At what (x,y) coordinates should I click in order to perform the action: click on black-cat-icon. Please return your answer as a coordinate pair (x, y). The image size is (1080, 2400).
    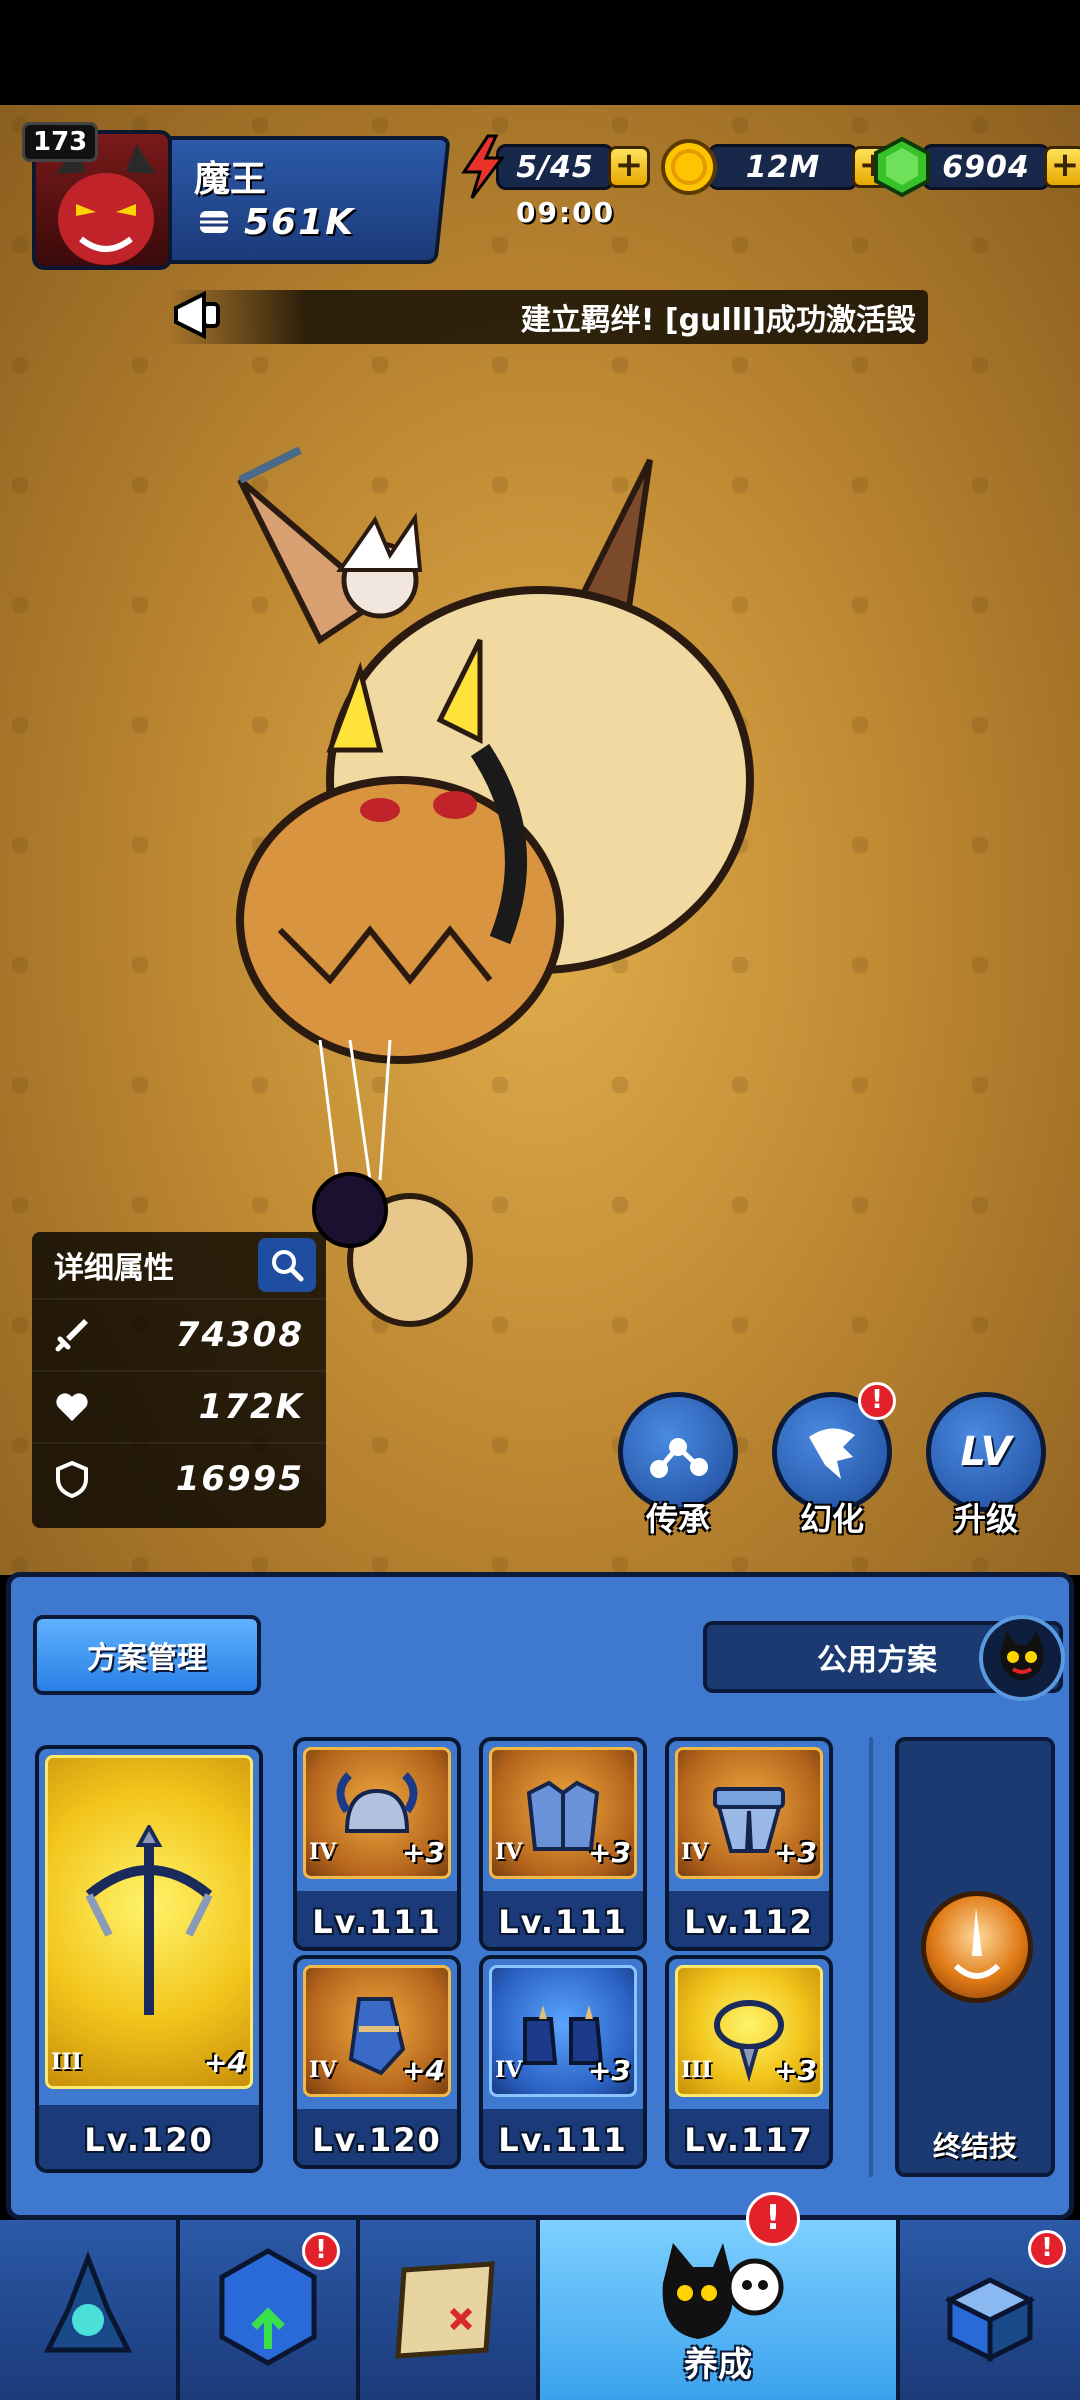
    Looking at the image, I should click on (1022, 1656).